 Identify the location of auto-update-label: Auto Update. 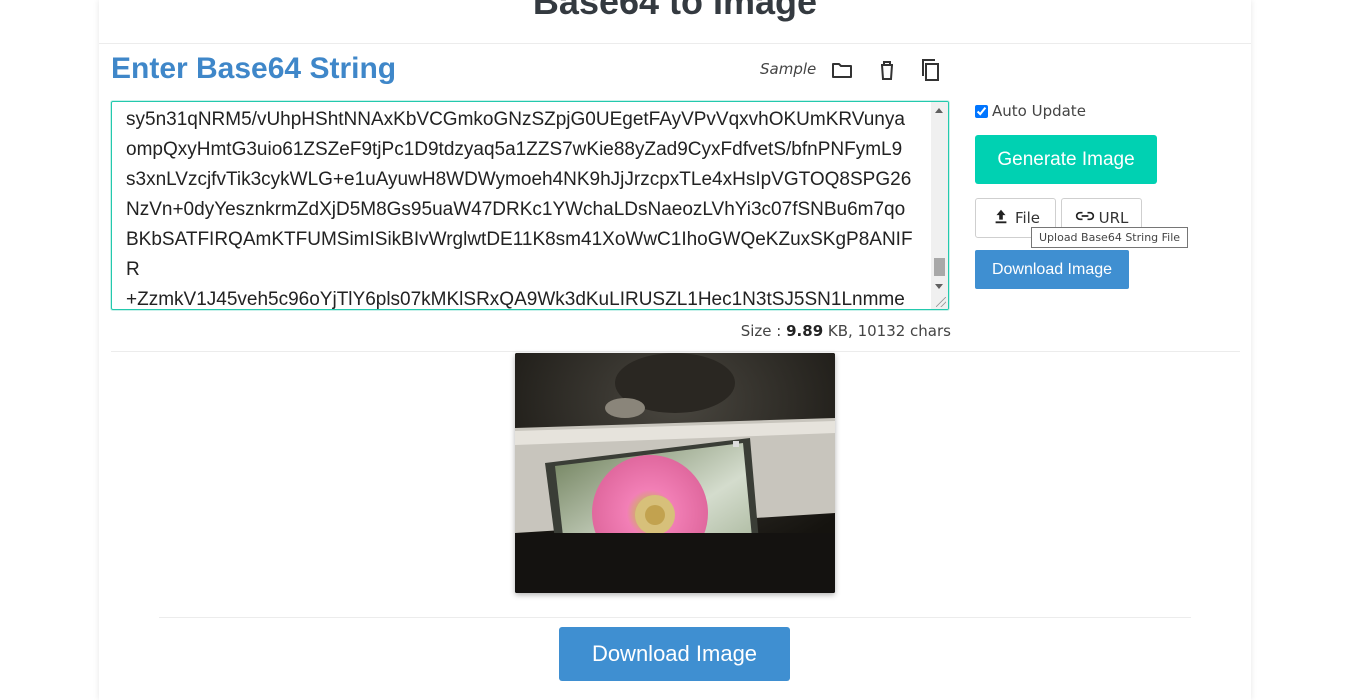
(1039, 111).